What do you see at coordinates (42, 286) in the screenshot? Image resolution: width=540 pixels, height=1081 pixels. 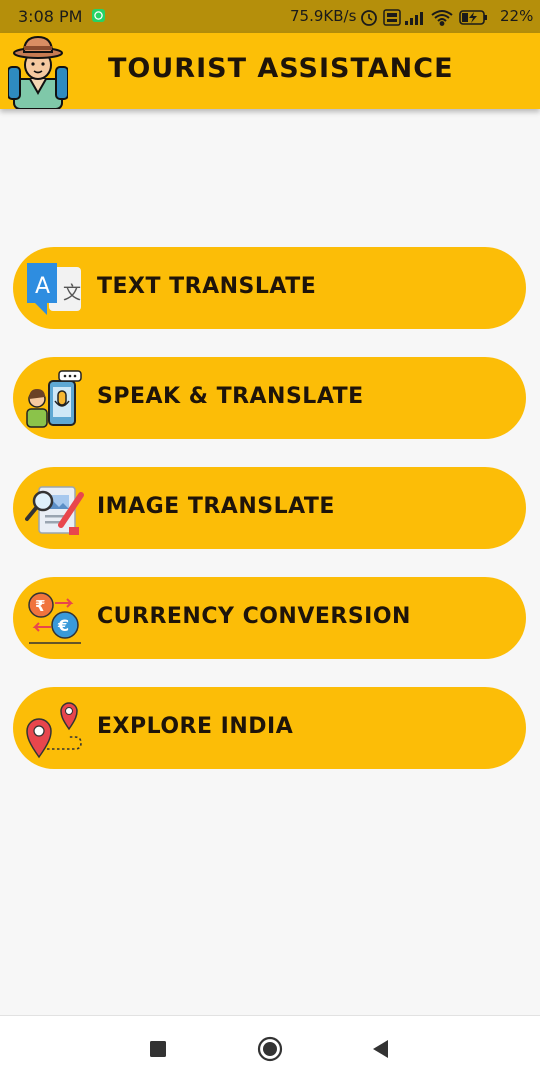 I see `svg-text: A` at bounding box center [42, 286].